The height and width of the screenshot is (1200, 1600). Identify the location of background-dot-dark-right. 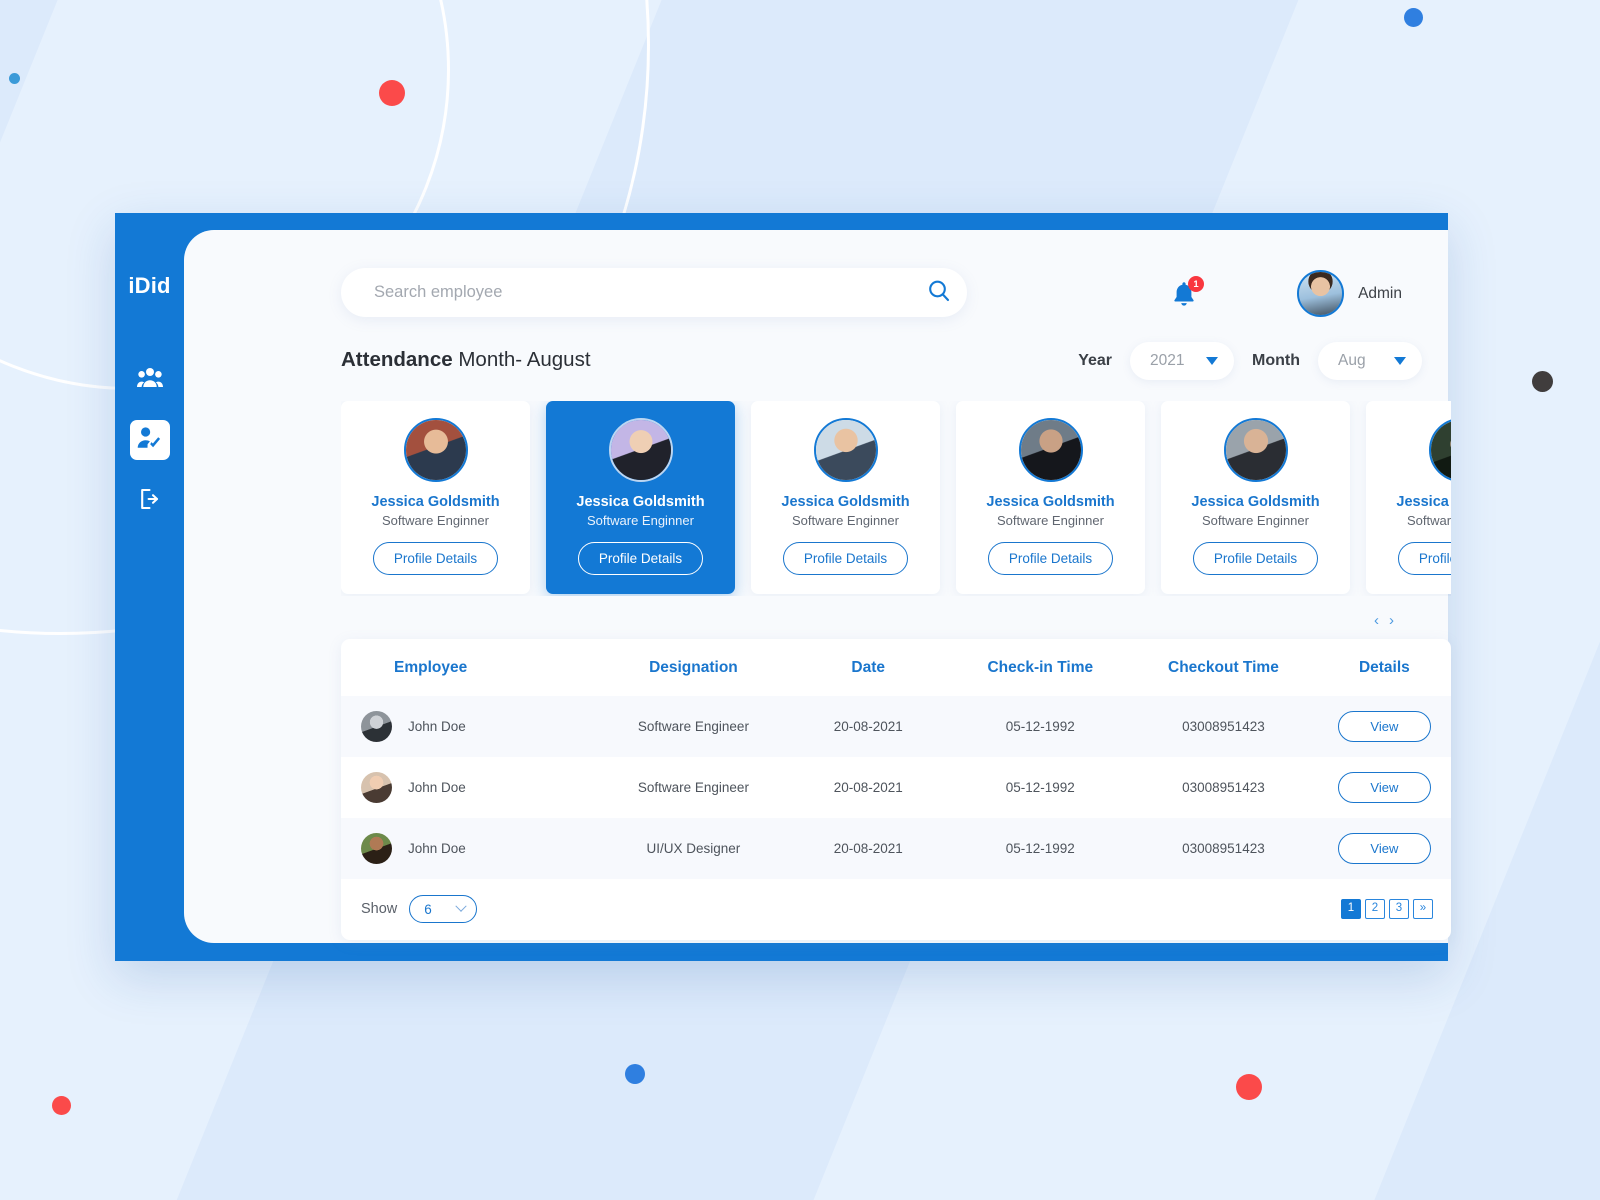
(1542, 381).